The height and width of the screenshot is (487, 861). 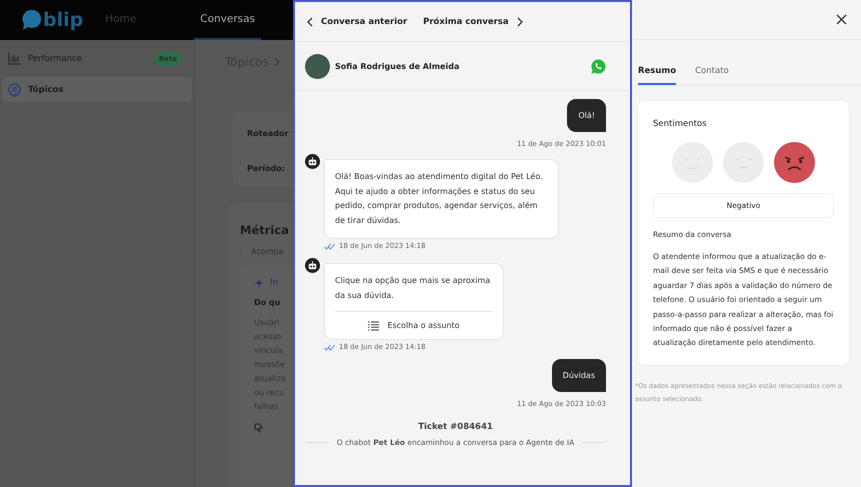 What do you see at coordinates (357, 21) in the screenshot?
I see `previous-conversation-button: Conversa anterior` at bounding box center [357, 21].